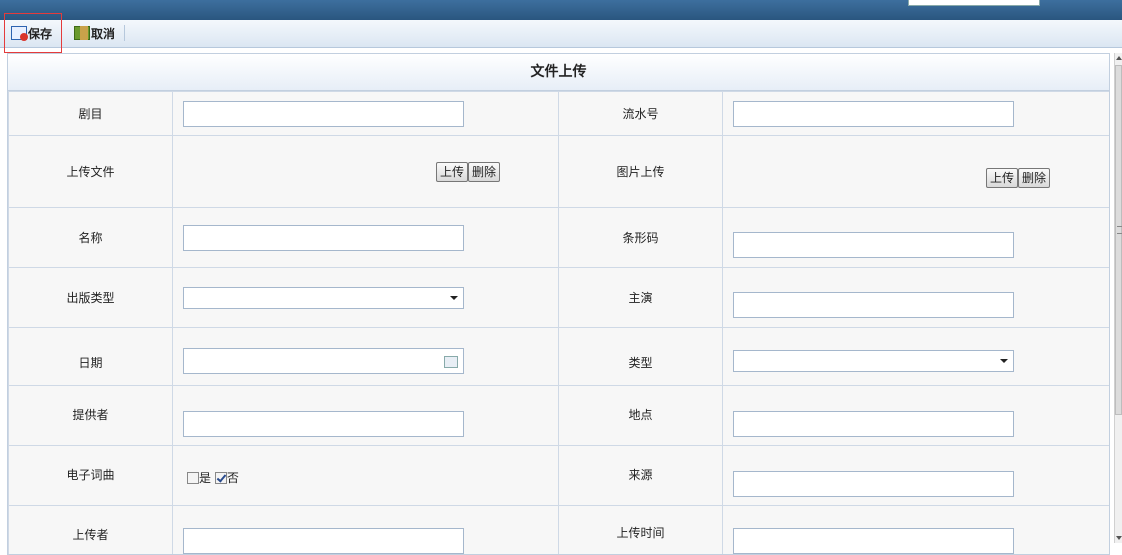  Describe the element at coordinates (323, 424) in the screenshot. I see `provider-input` at that location.